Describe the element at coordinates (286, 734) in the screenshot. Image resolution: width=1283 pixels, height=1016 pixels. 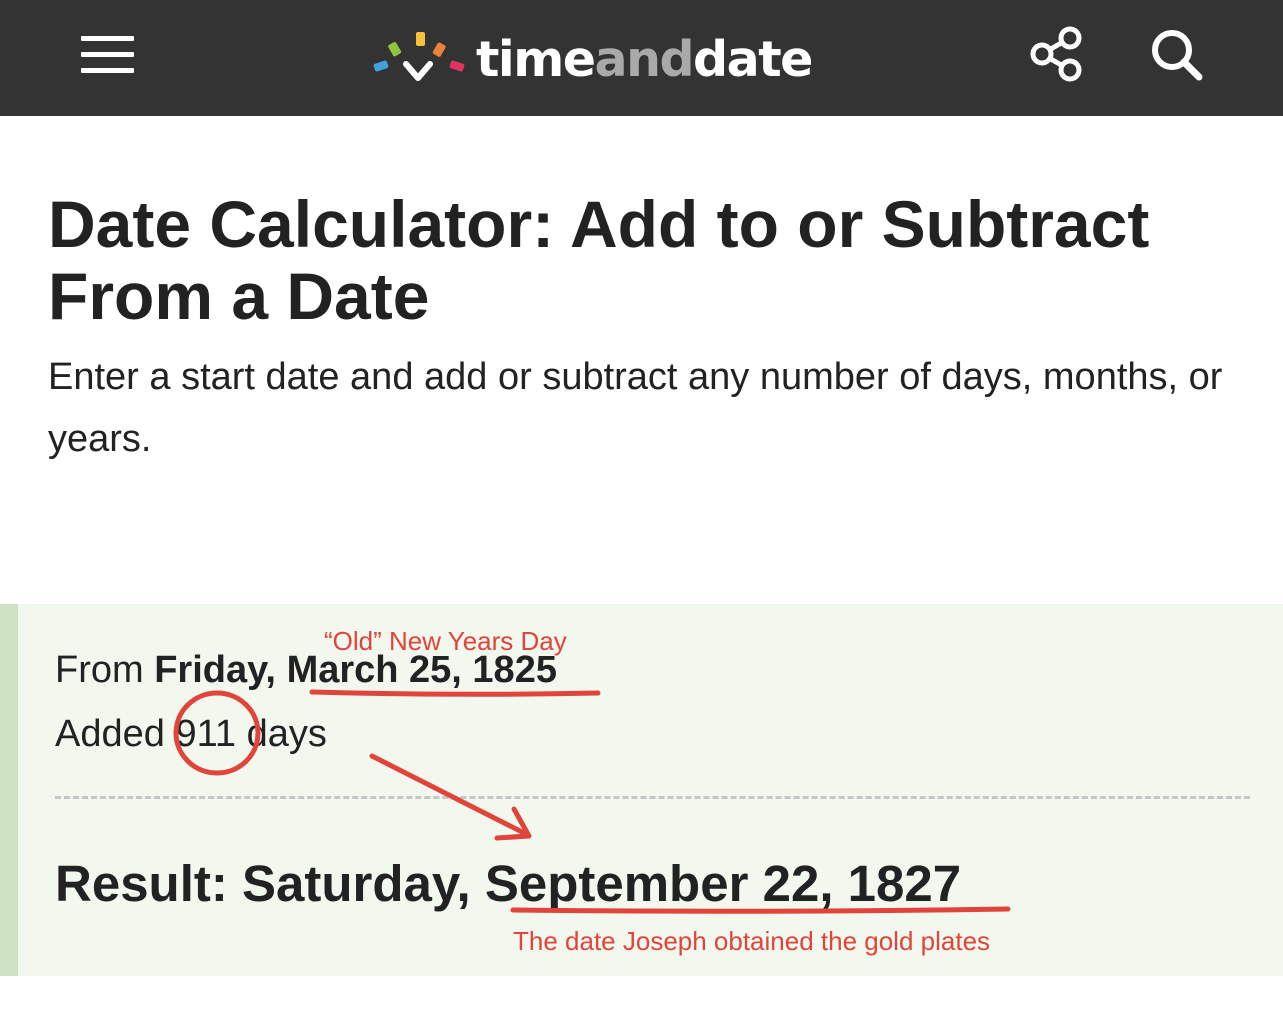
I see `added-unit: days` at that location.